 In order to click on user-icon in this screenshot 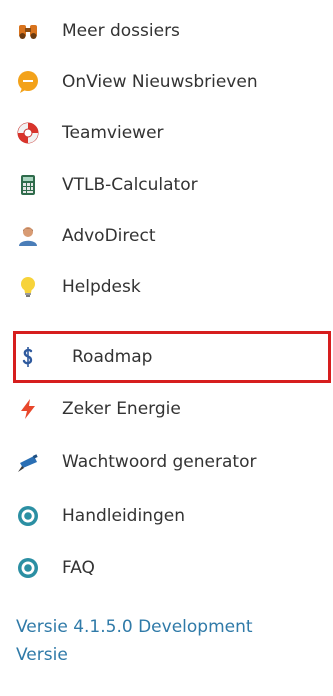, I will do `click(28, 236)`.